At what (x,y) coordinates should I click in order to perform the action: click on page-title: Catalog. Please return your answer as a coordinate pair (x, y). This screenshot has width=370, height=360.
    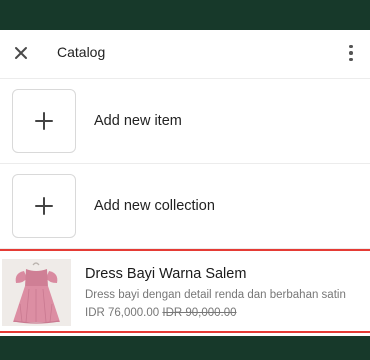
    Looking at the image, I should click on (81, 52).